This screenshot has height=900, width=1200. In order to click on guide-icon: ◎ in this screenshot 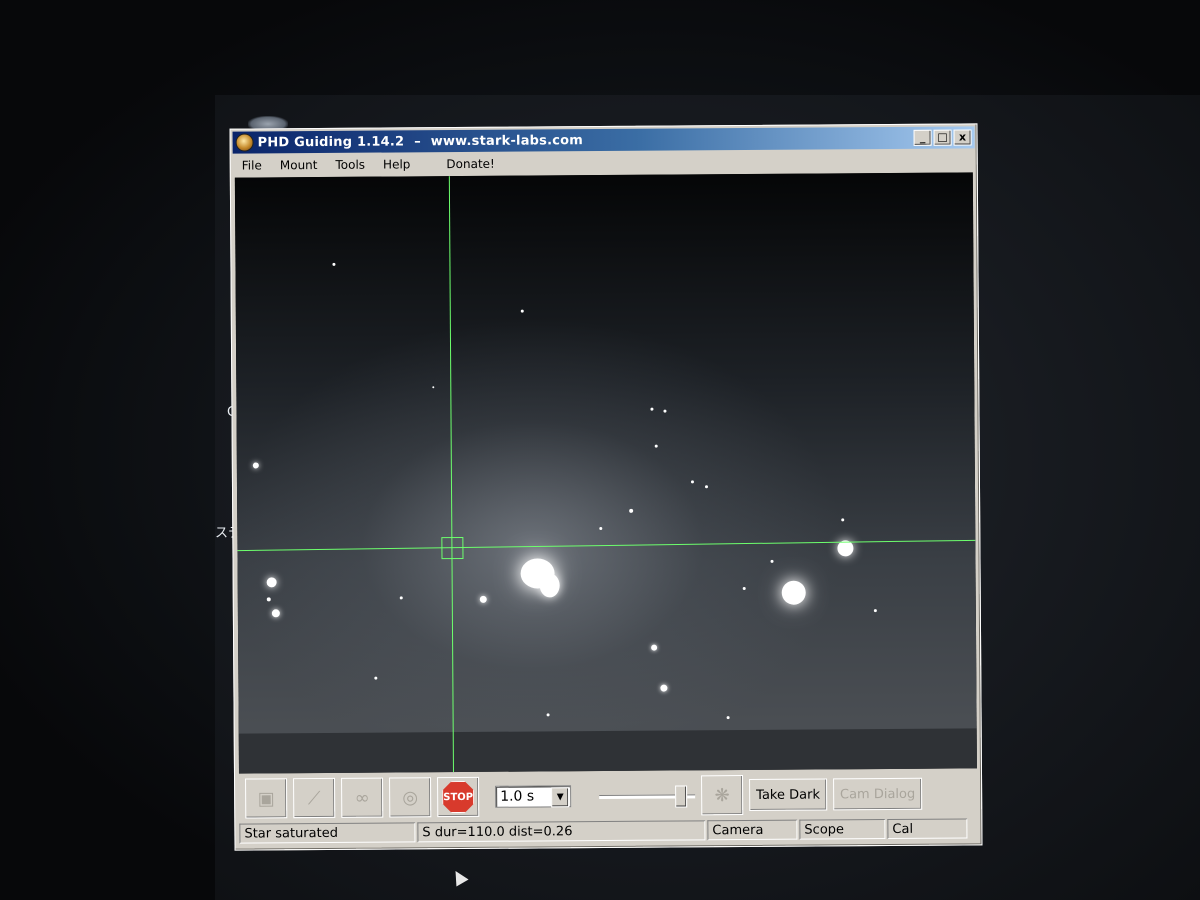, I will do `click(410, 797)`.